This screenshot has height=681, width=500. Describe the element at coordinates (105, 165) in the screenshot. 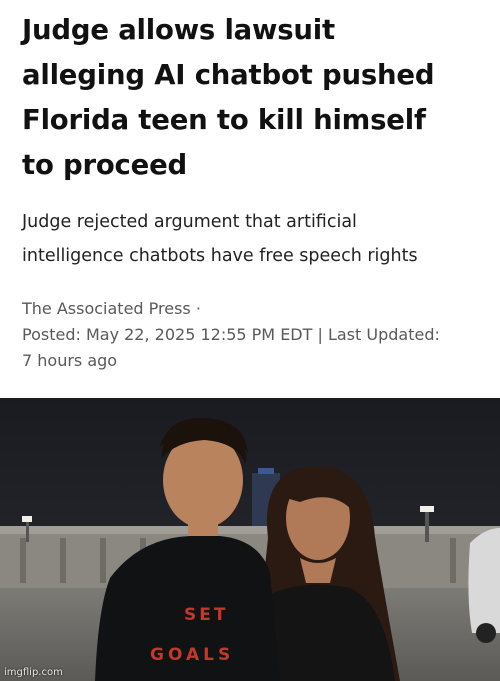

I see `headline-line-4: to proceed` at that location.